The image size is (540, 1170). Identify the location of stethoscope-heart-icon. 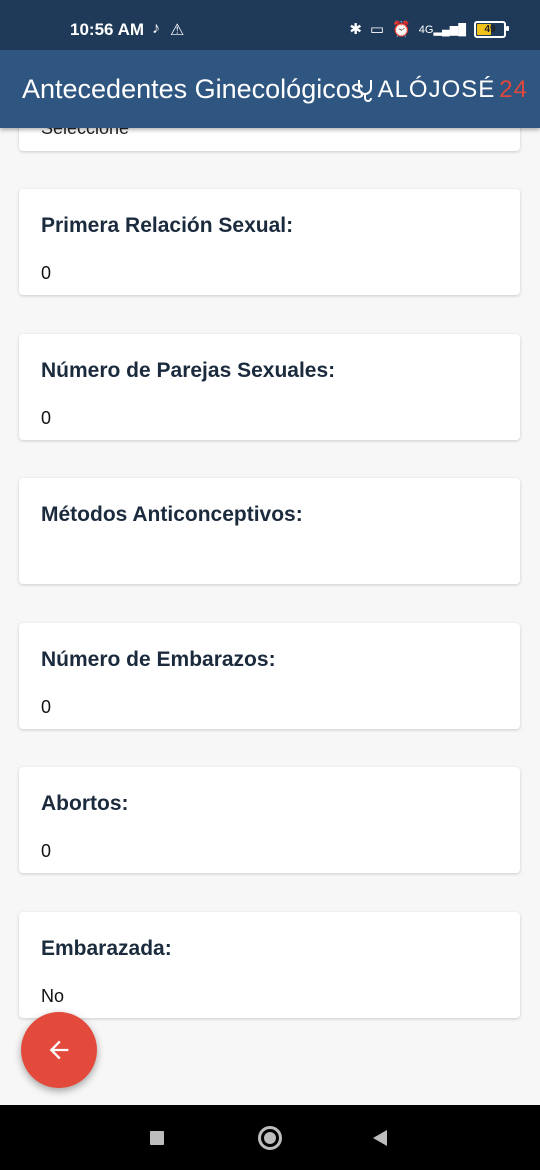
(364, 91).